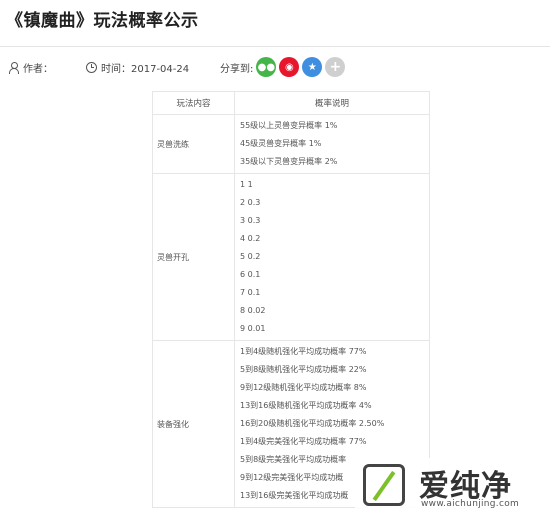  What do you see at coordinates (250, 238) in the screenshot?
I see `probability-line: 4 0.2` at bounding box center [250, 238].